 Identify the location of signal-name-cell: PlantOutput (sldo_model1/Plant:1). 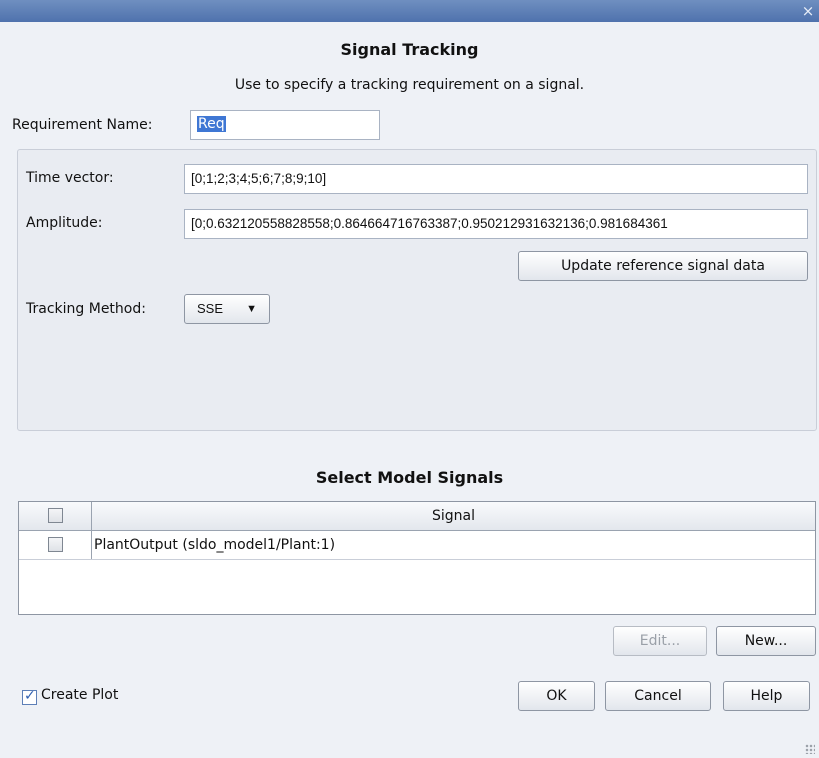
(215, 545).